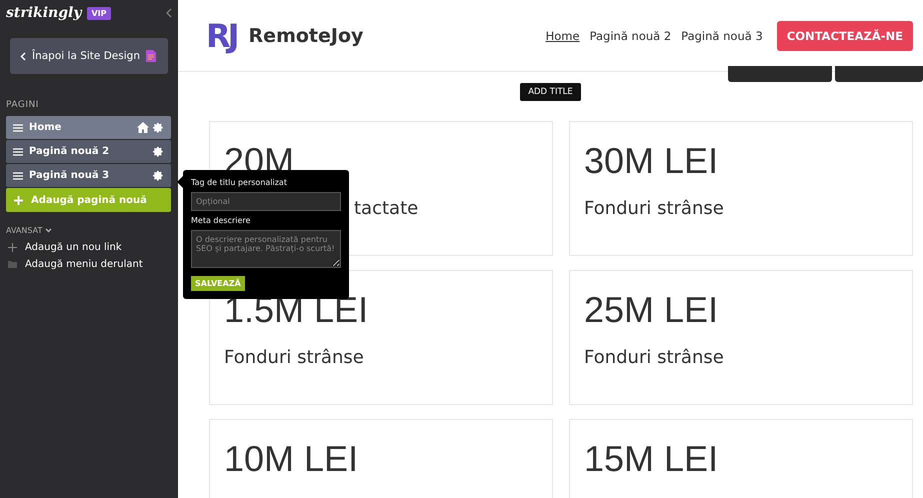  Describe the element at coordinates (266, 249) in the screenshot. I see `meta-description-field: O descriere personalizată pentru SEO și partajare. Păstrați-o scurtă!` at that location.